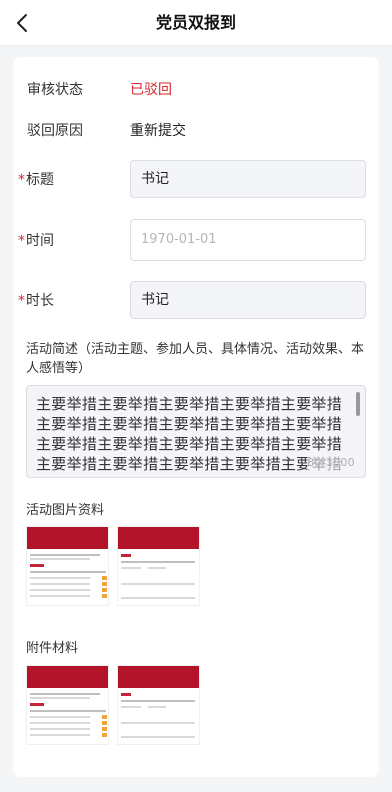 This screenshot has width=392, height=792. What do you see at coordinates (358, 404) in the screenshot?
I see `textarea-scrollbar` at bounding box center [358, 404].